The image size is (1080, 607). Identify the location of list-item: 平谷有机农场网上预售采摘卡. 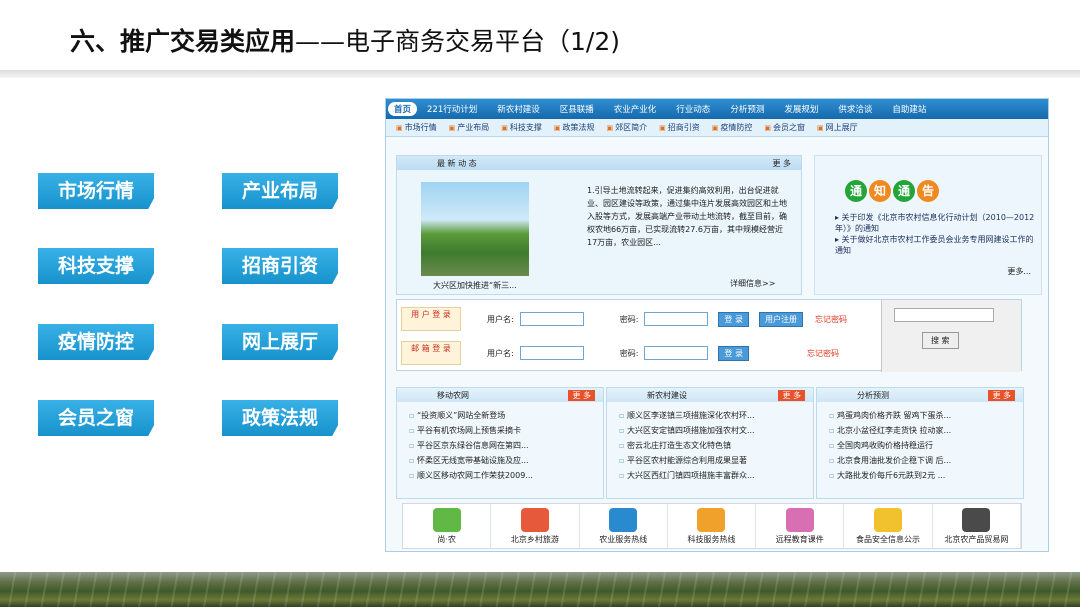
(506, 430).